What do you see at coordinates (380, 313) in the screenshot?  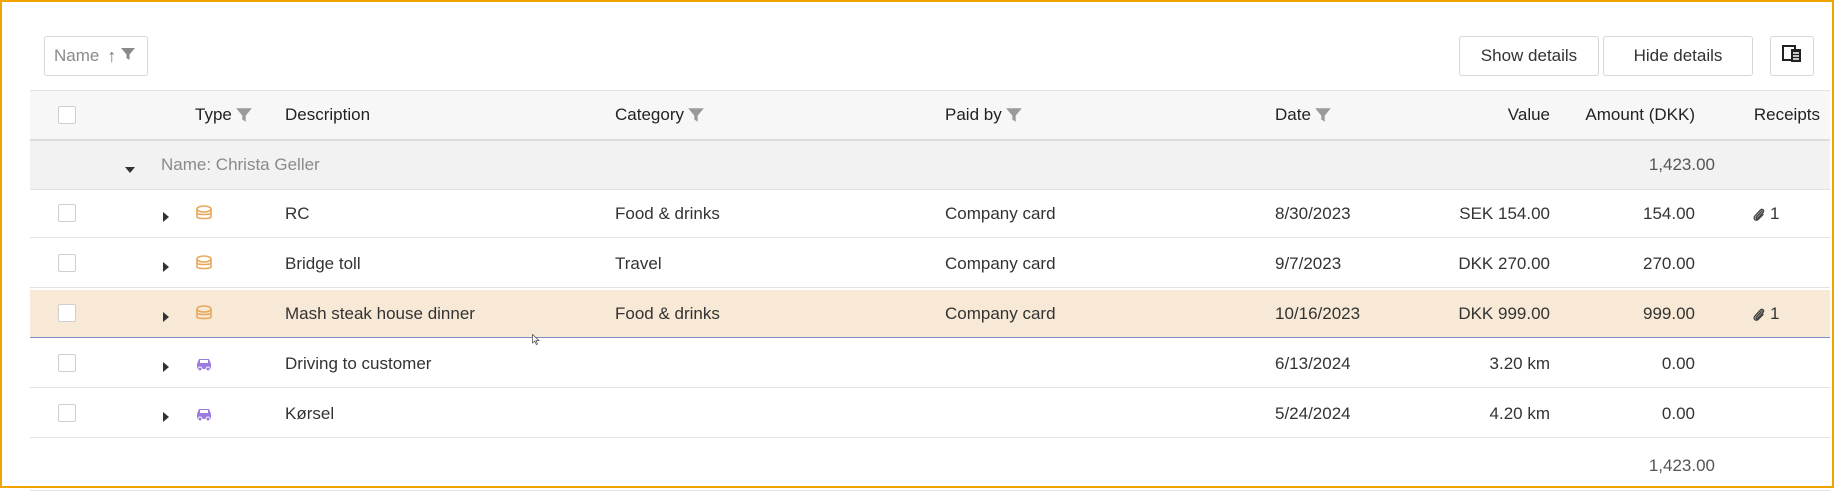 I see `cell-description: Mash steak house dinner` at bounding box center [380, 313].